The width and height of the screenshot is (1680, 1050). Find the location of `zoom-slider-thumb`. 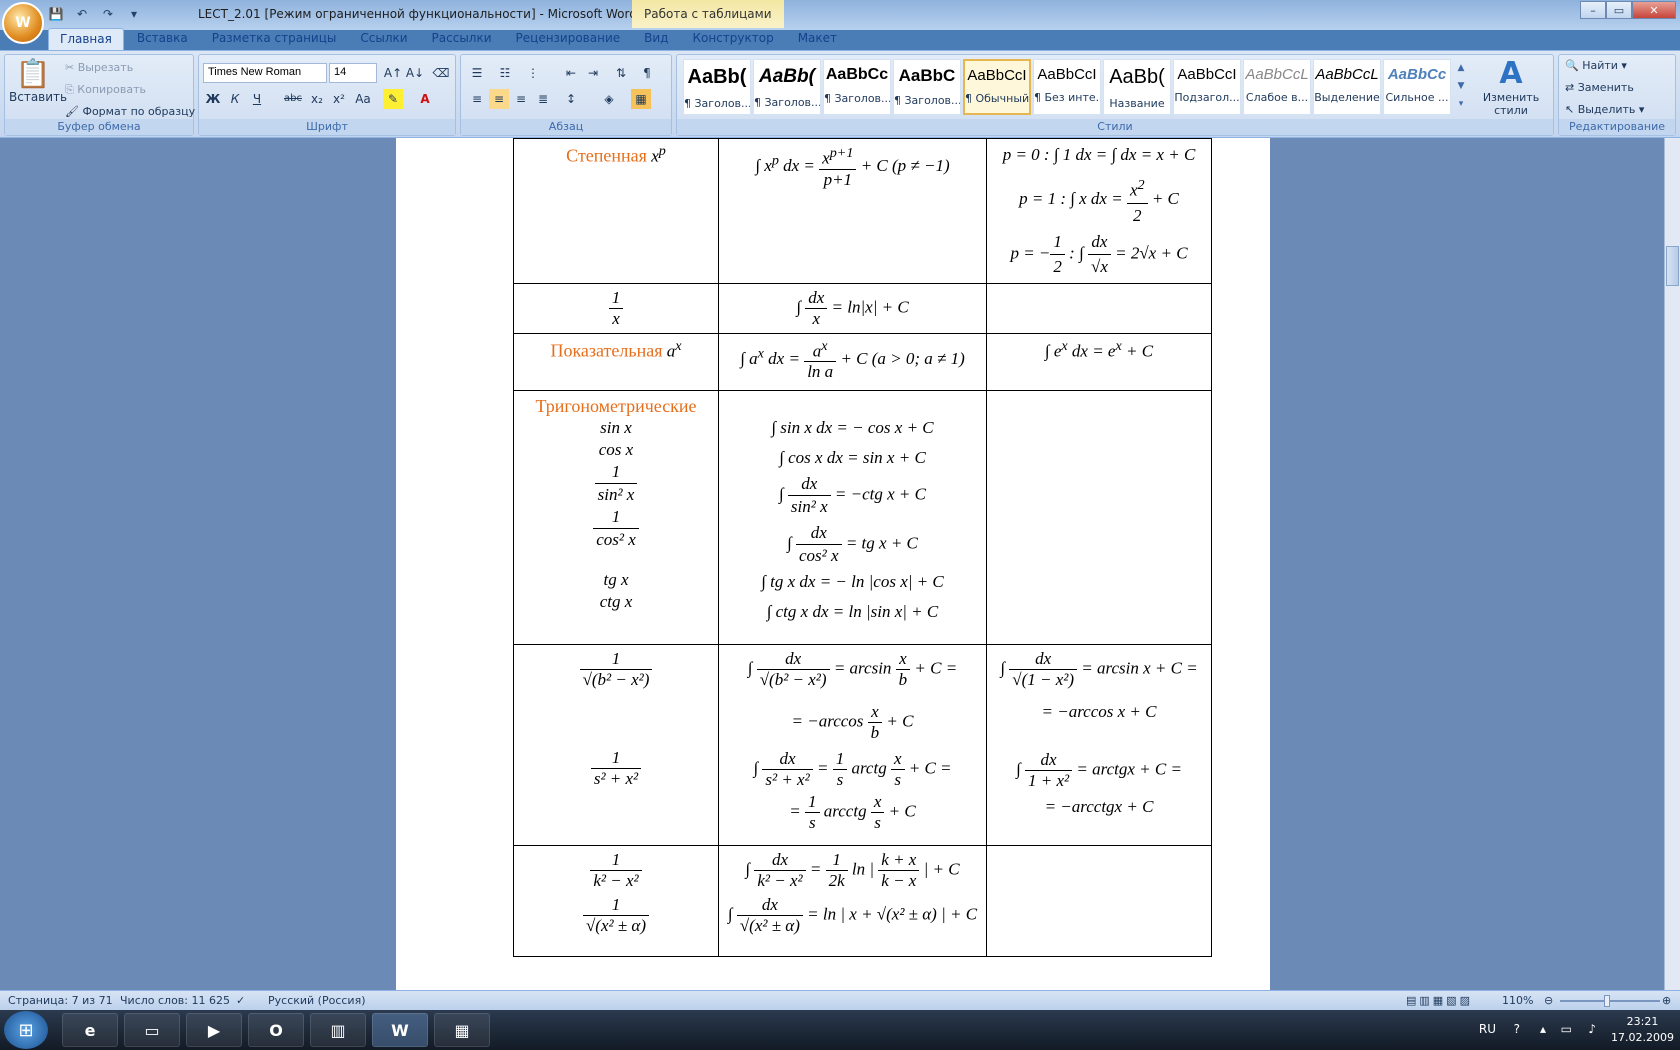

zoom-slider-thumb is located at coordinates (1607, 1001).